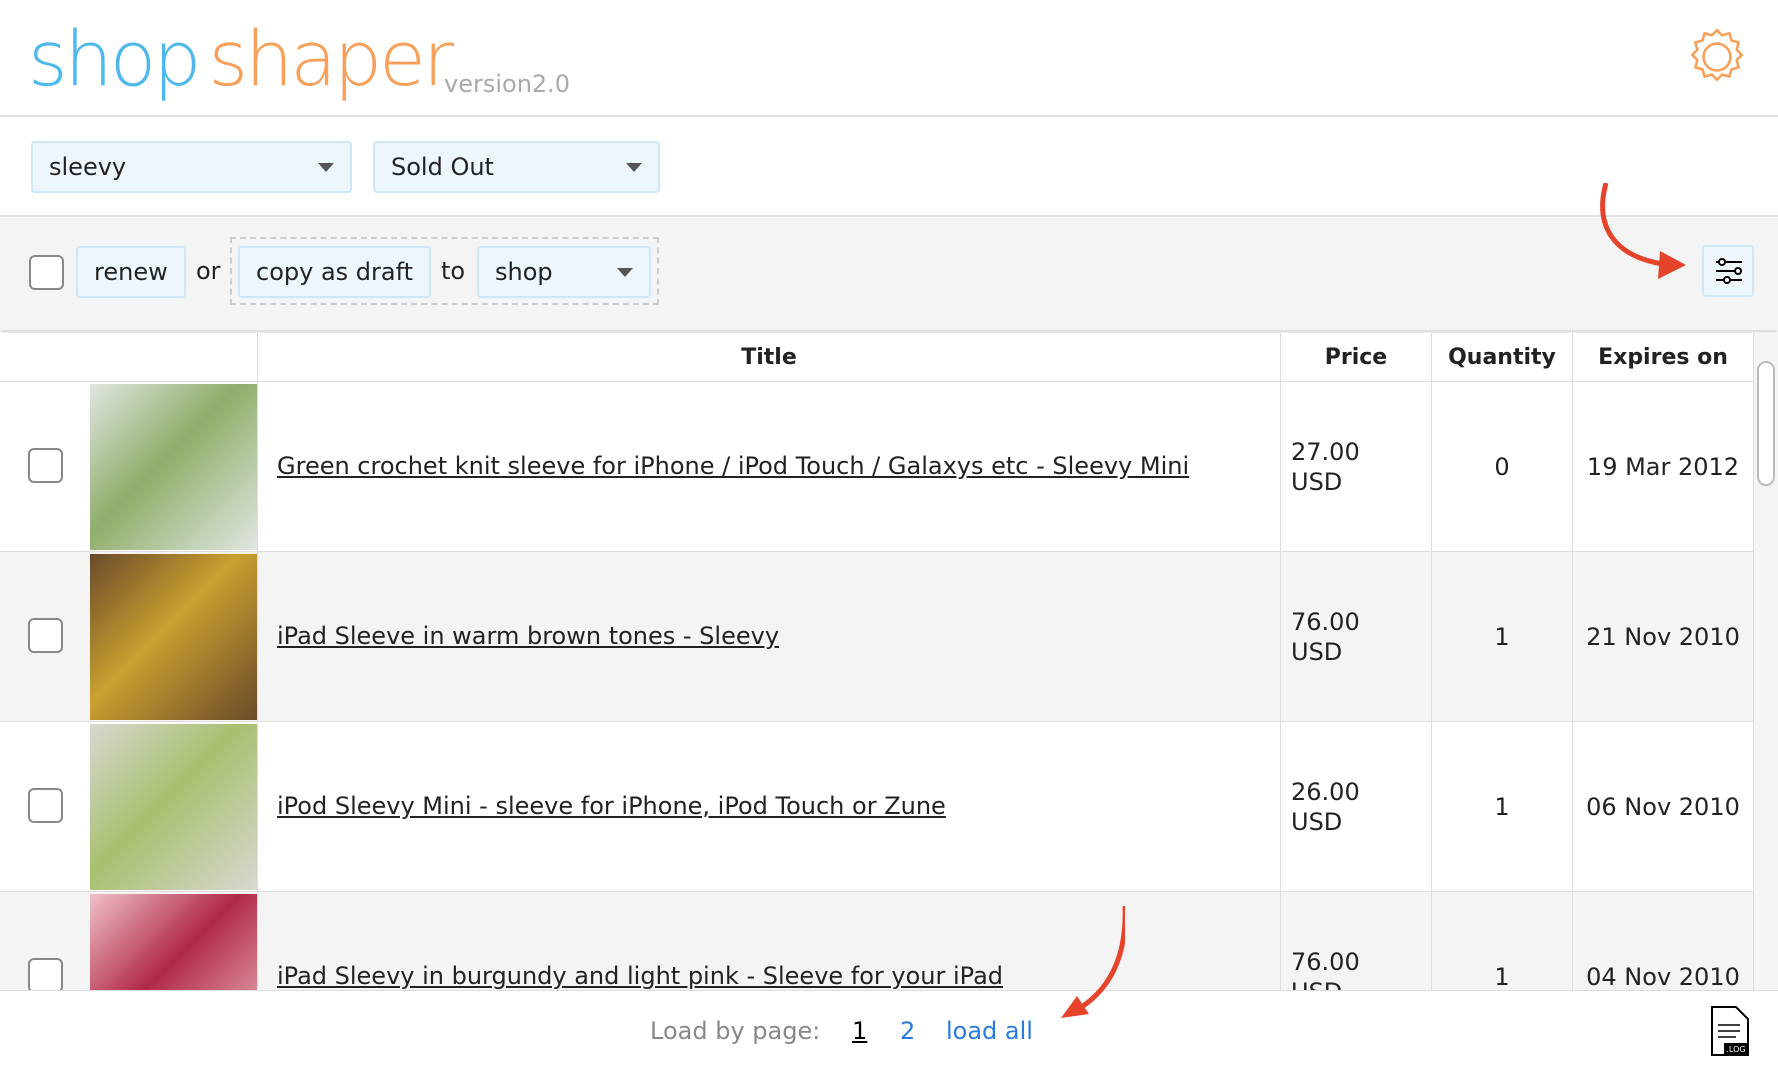 Image resolution: width=1778 pixels, height=1068 pixels. What do you see at coordinates (768, 357) in the screenshot?
I see `column-title: Title` at bounding box center [768, 357].